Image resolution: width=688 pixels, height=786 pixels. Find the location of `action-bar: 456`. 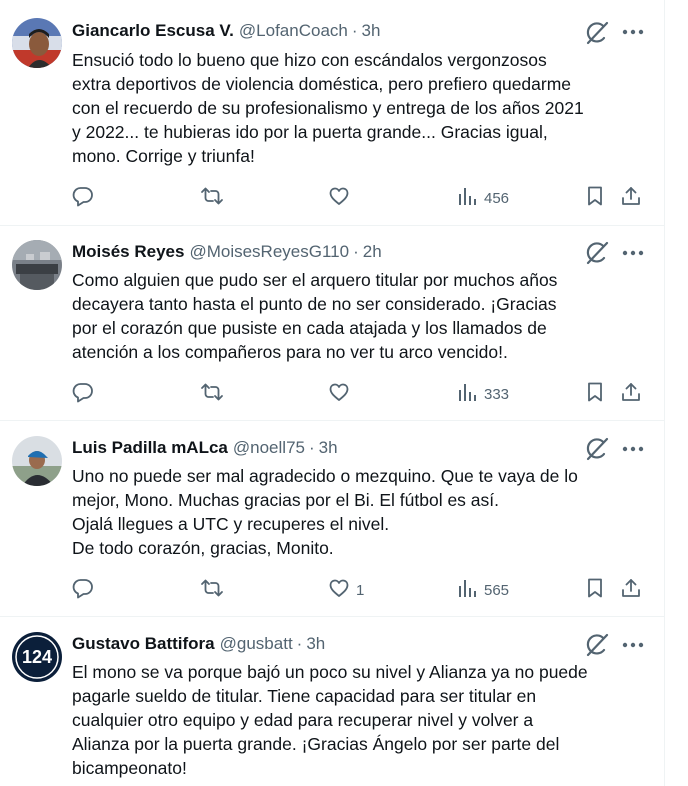

action-bar: 456 is located at coordinates (368, 198).